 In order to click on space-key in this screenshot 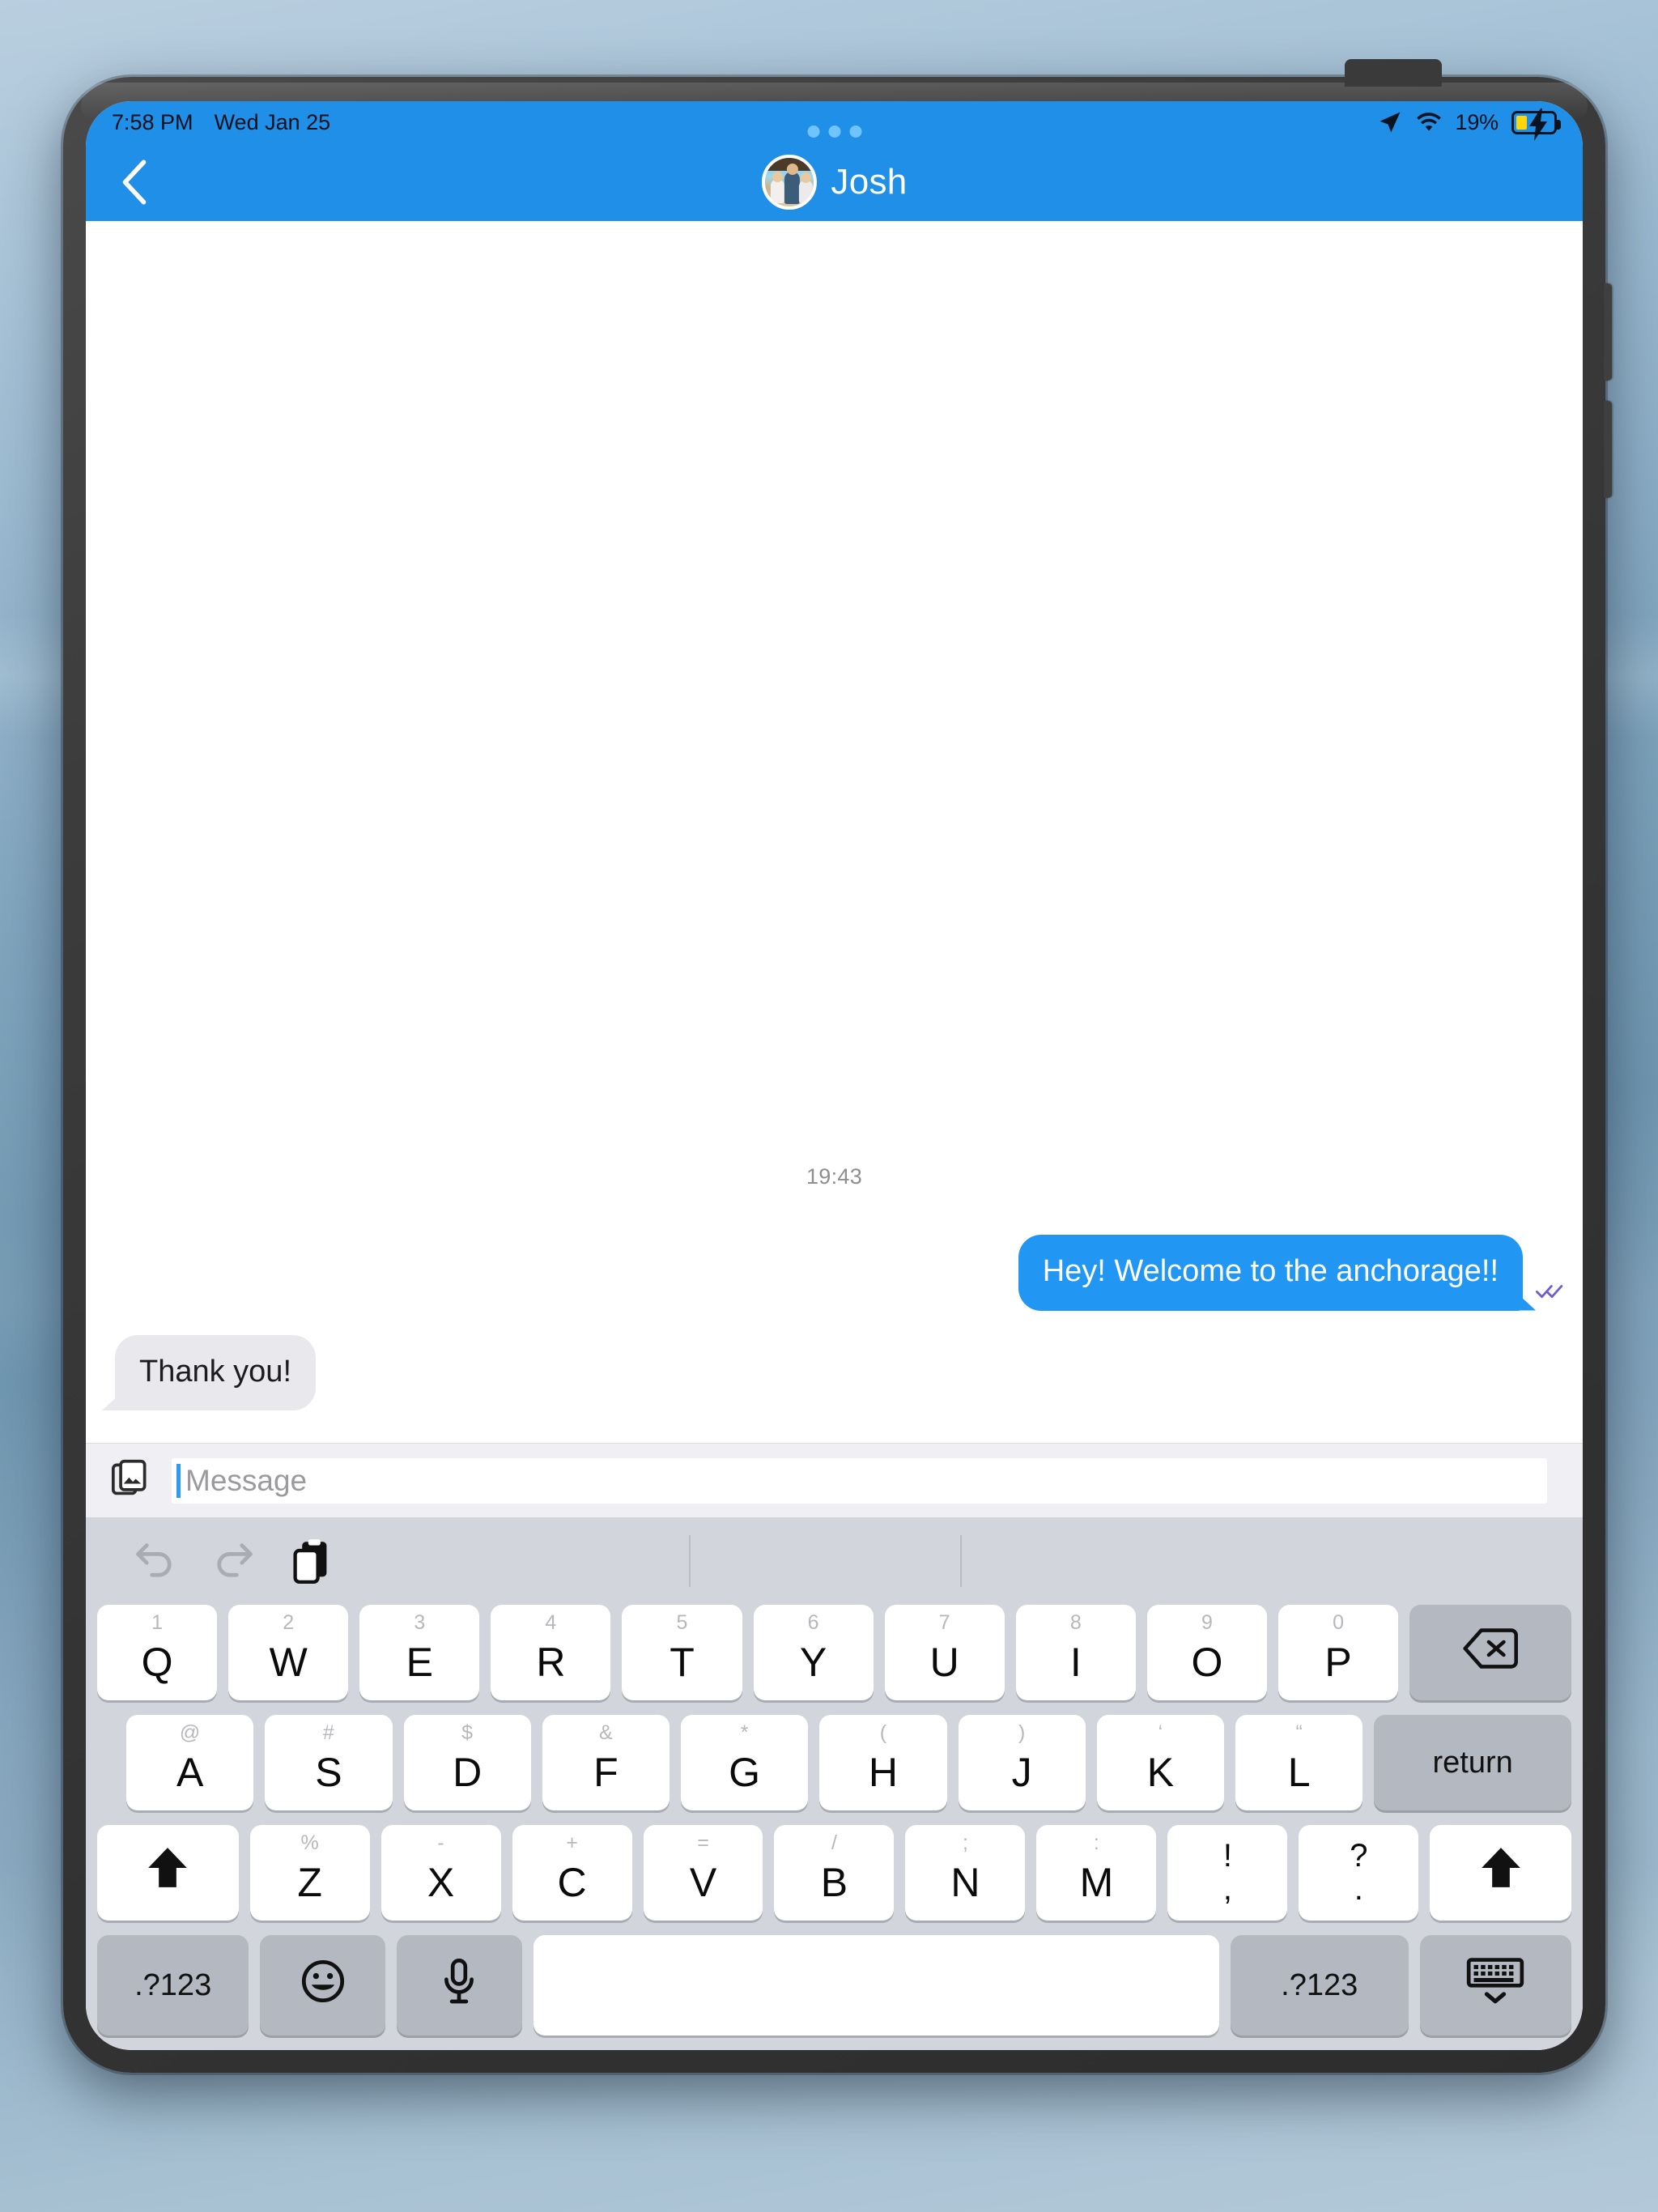, I will do `click(876, 1985)`.